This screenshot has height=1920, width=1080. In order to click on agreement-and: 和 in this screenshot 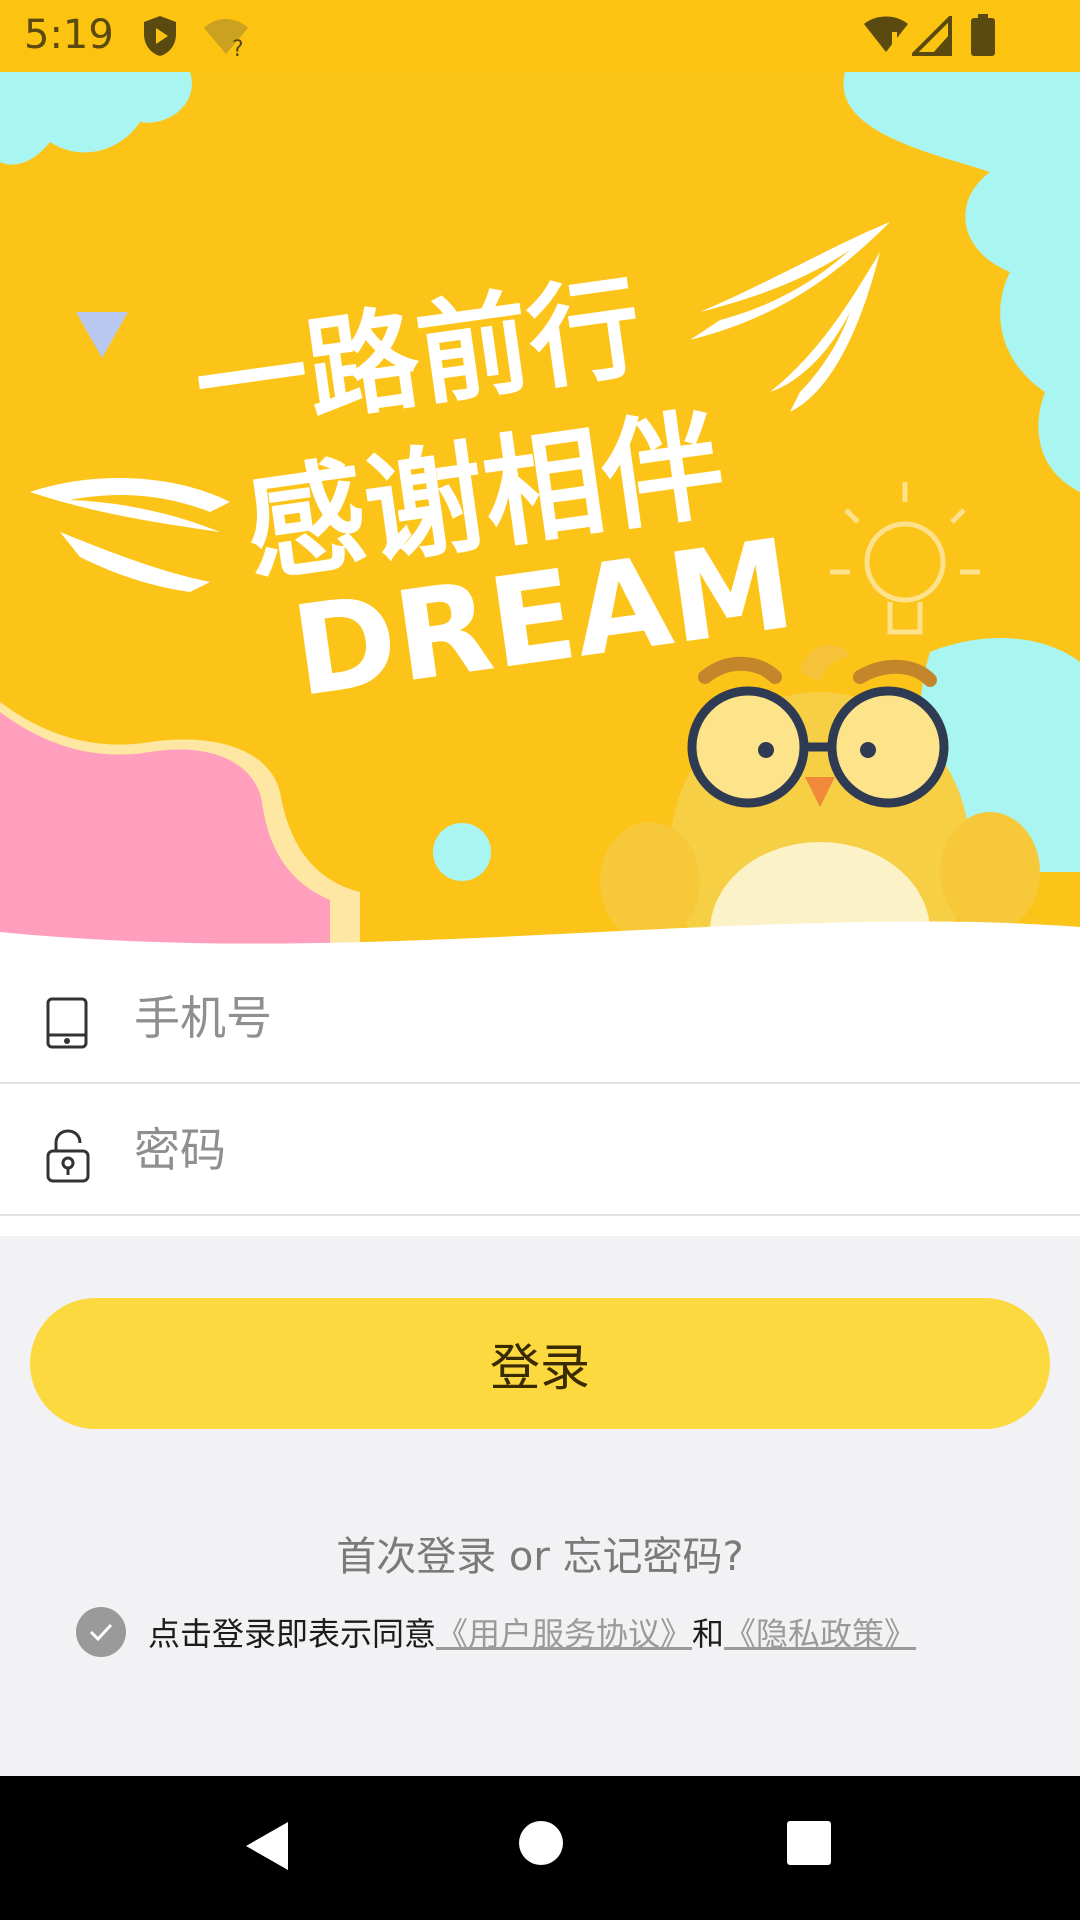, I will do `click(708, 1634)`.